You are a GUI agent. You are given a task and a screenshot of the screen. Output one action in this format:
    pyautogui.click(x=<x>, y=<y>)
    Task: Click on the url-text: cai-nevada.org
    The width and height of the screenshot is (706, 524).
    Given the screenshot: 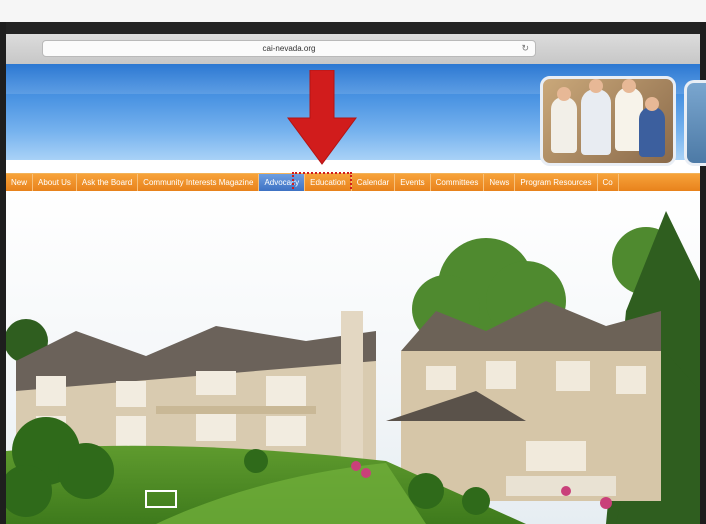 What is the action you would take?
    pyautogui.click(x=289, y=48)
    